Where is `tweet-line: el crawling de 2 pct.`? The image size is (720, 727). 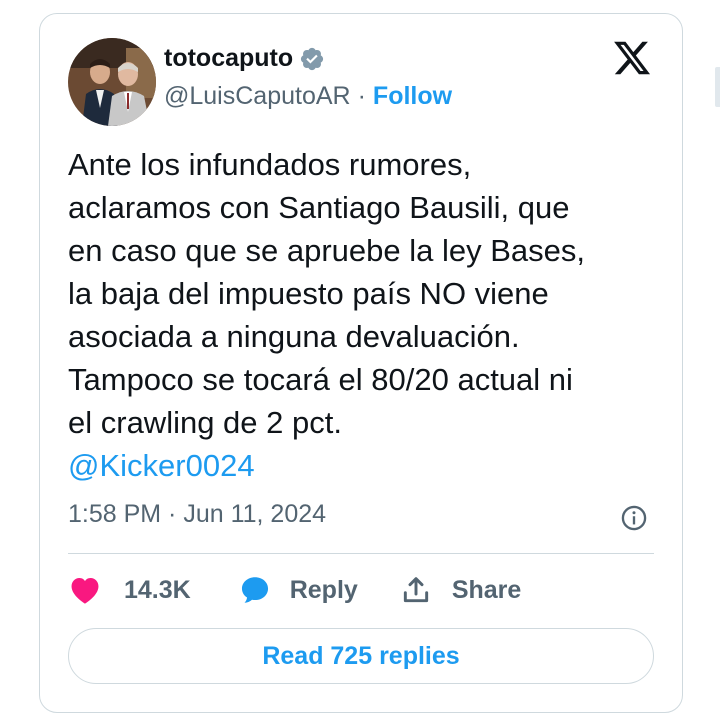 tweet-line: el crawling de 2 pct. is located at coordinates (205, 422).